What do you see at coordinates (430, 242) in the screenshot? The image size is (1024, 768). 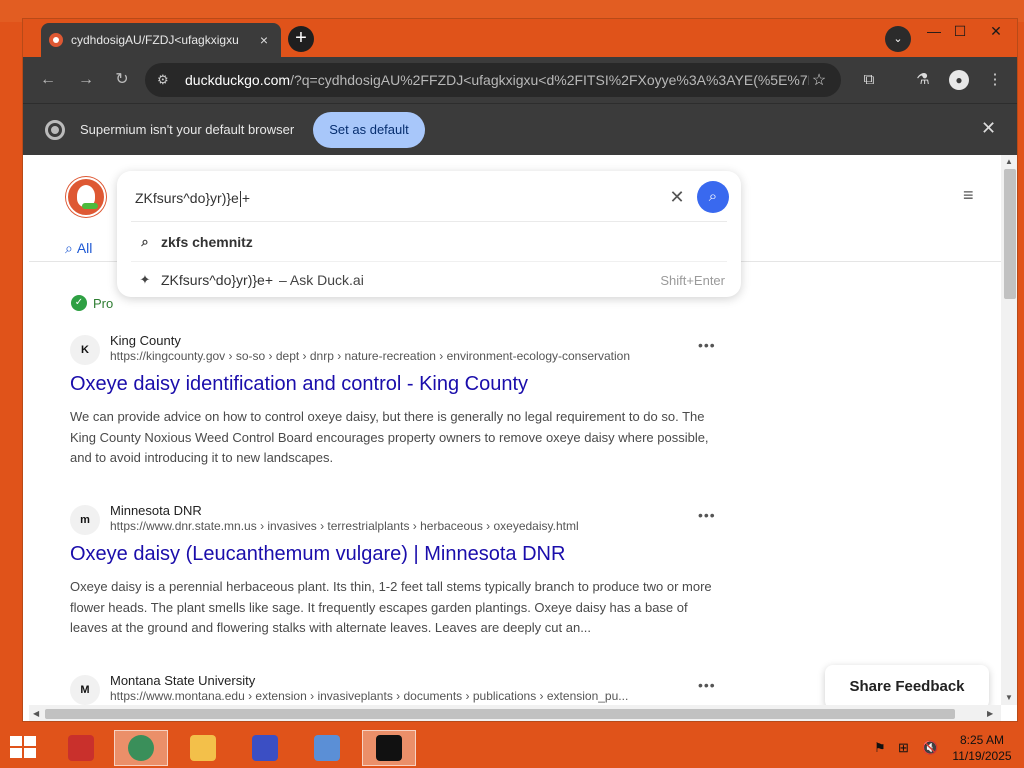 I see `suggestion-item: ⌕ zkfs chemnitz` at bounding box center [430, 242].